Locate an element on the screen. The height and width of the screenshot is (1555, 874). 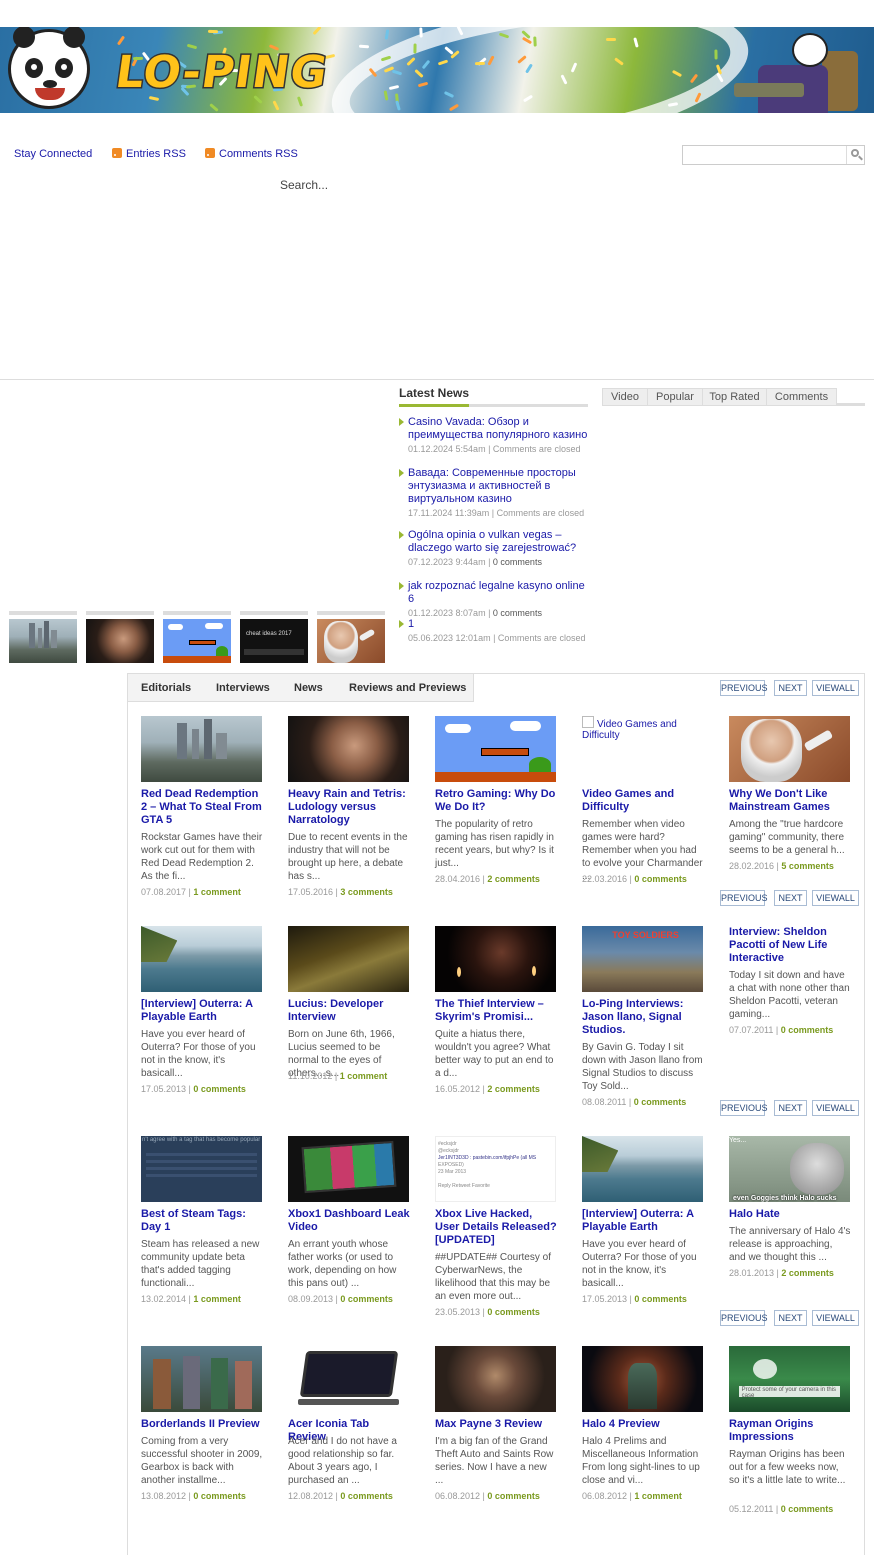
sidebar-tab-top-rated: Top Rated is located at coordinates (734, 396).